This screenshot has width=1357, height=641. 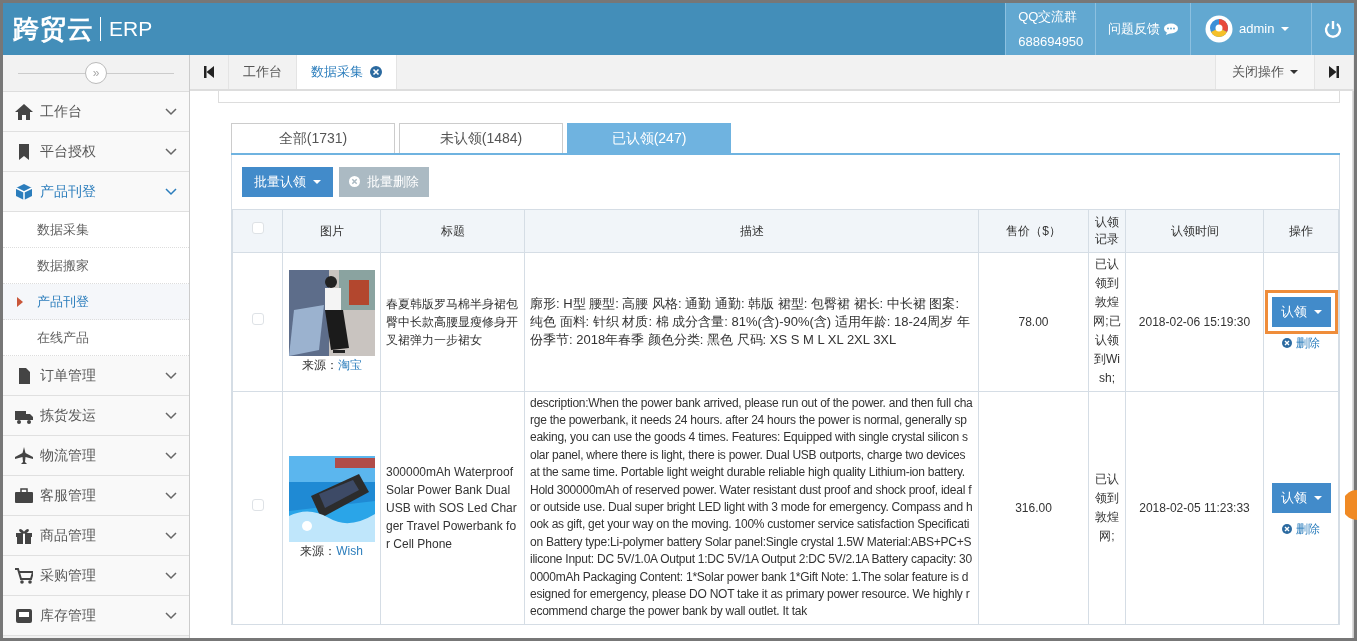 What do you see at coordinates (751, 230) in the screenshot?
I see `column-header: 描述` at bounding box center [751, 230].